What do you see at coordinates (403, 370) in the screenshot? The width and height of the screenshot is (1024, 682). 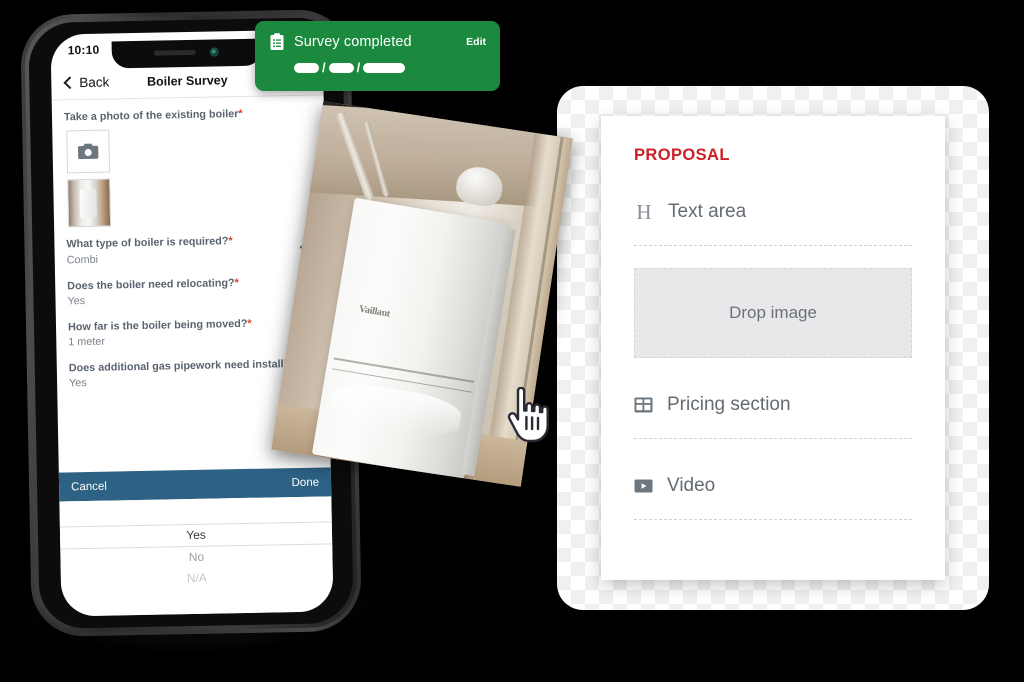 I see `photo-boiler-seam` at bounding box center [403, 370].